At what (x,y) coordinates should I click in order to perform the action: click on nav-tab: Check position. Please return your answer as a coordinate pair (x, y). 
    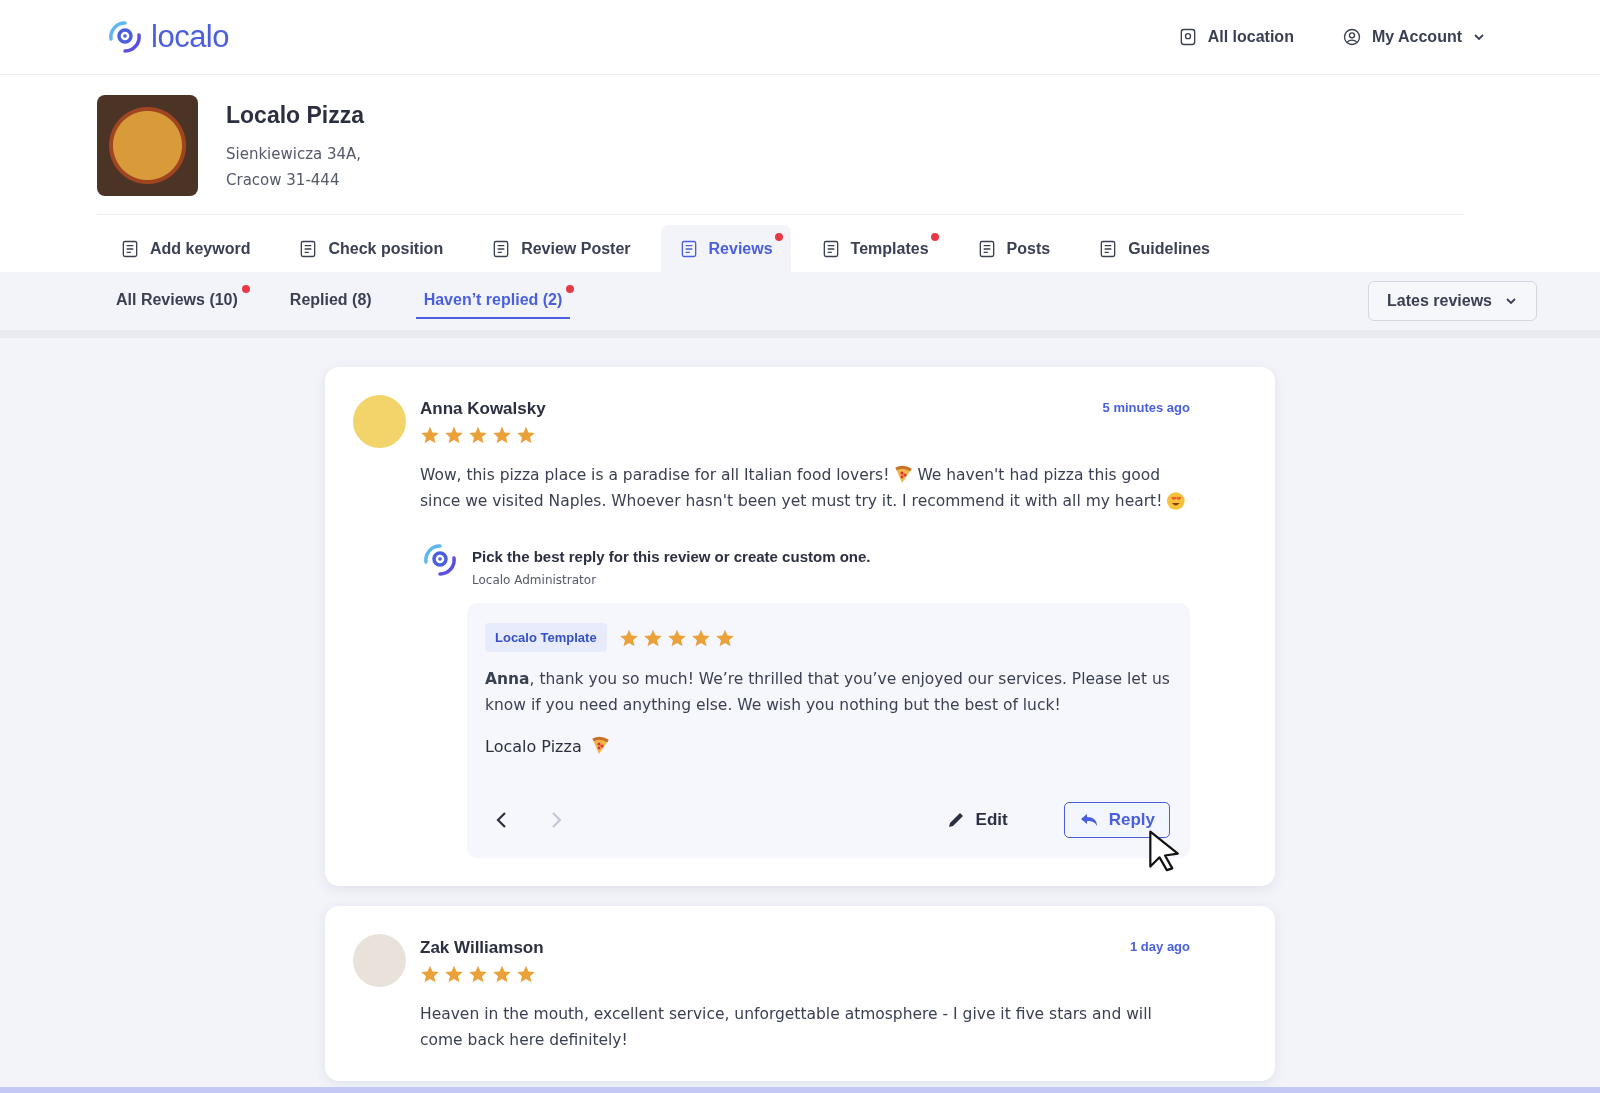
    Looking at the image, I should click on (371, 248).